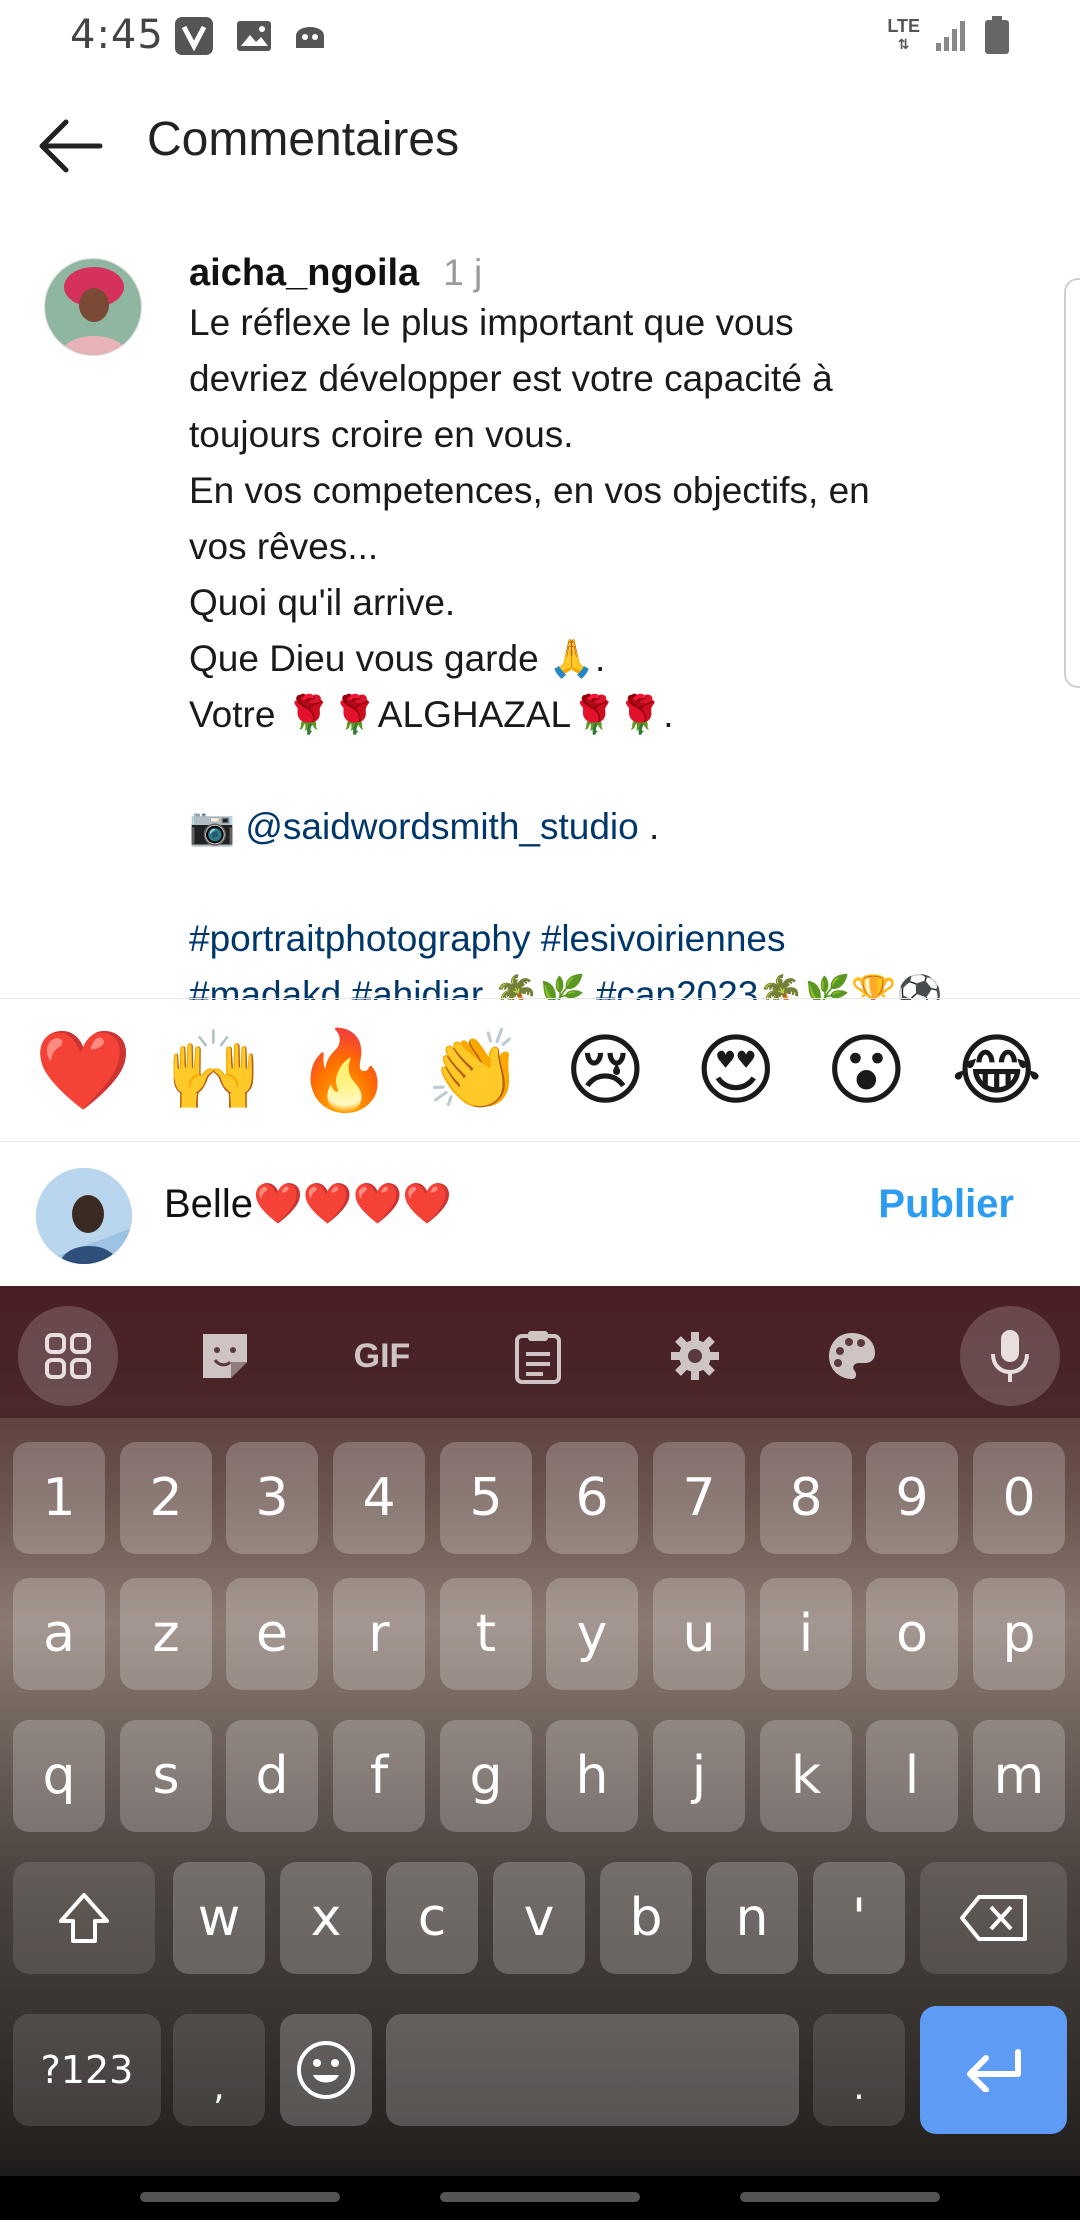  What do you see at coordinates (308, 1203) in the screenshot?
I see `comment-input: Belle❤️❤️❤️❤️` at bounding box center [308, 1203].